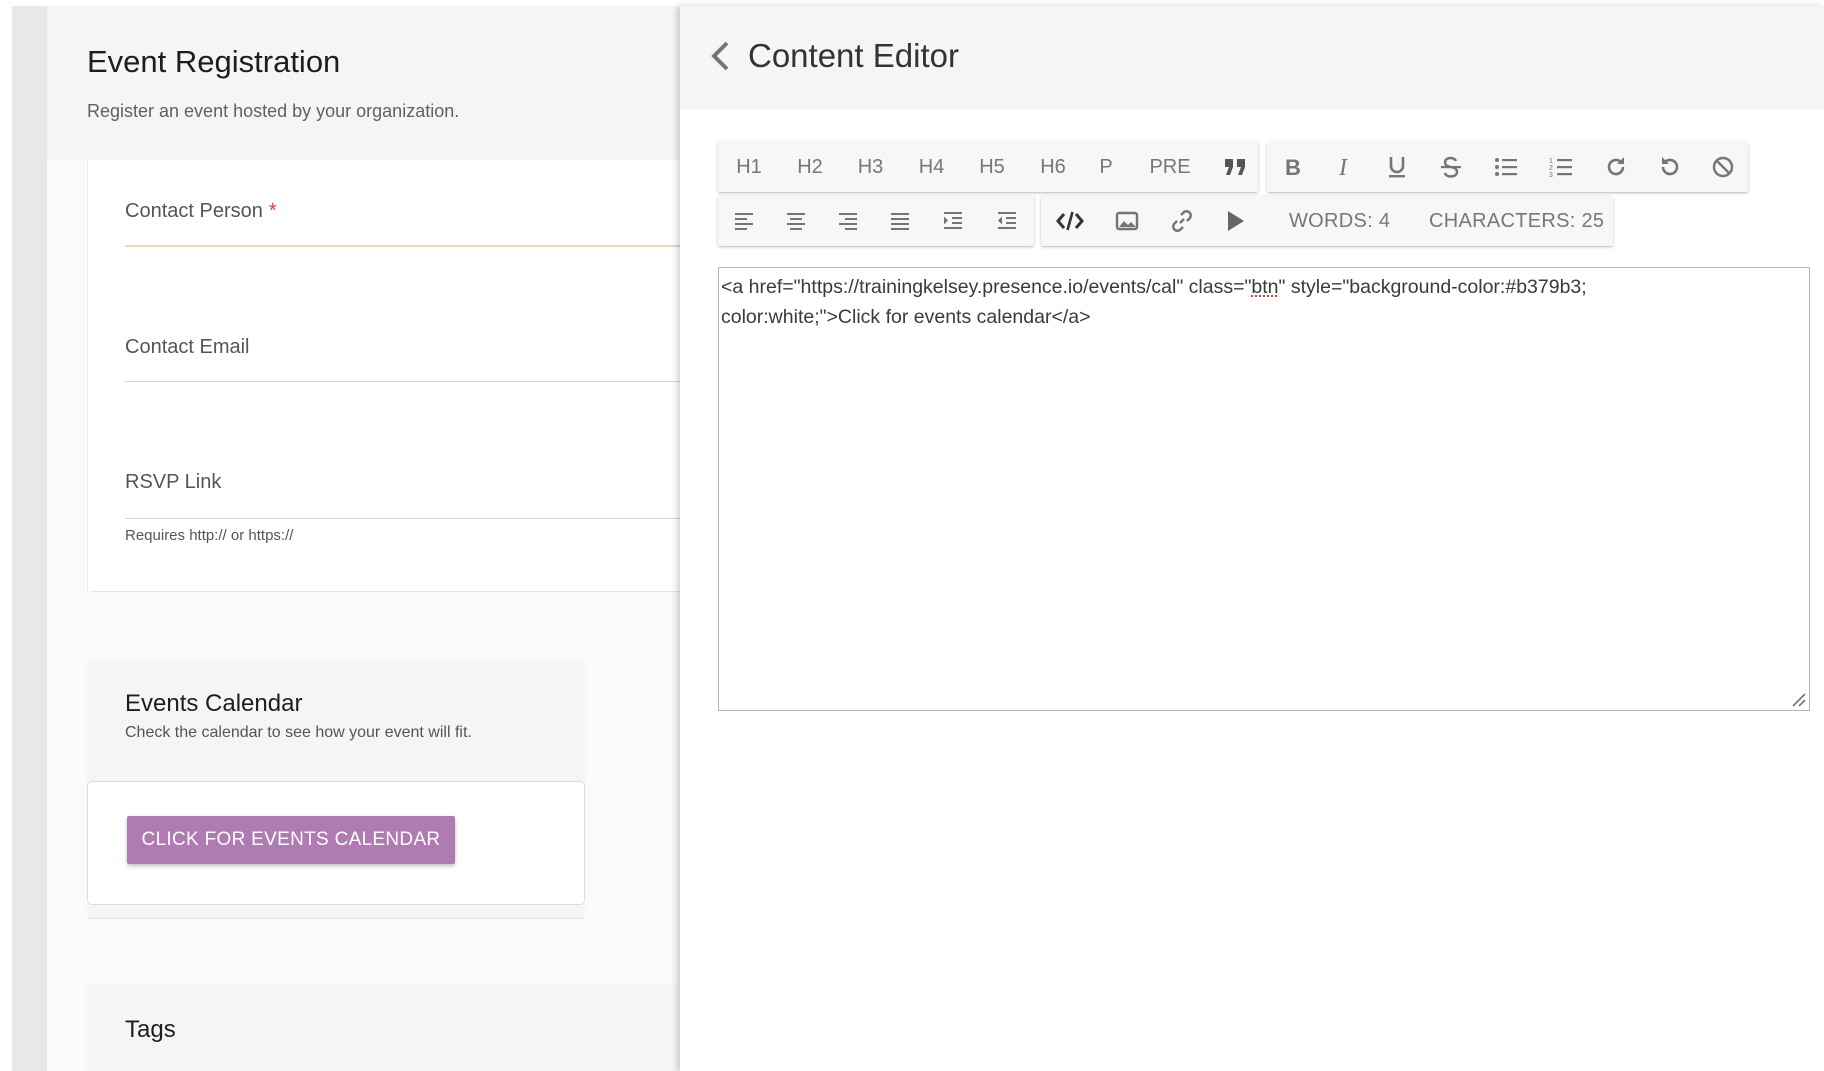  Describe the element at coordinates (209, 535) in the screenshot. I see `rsvp-link-hint: Requires http:// or https://` at that location.